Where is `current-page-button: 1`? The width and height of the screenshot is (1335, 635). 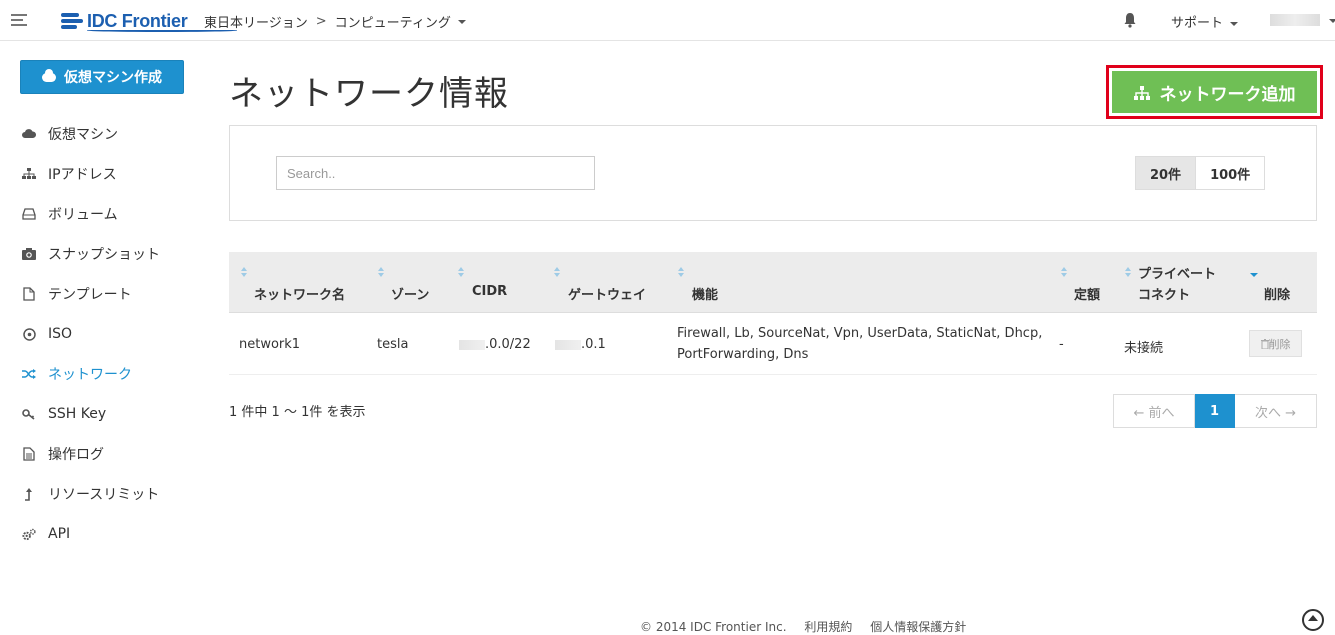
current-page-button: 1 is located at coordinates (1215, 411).